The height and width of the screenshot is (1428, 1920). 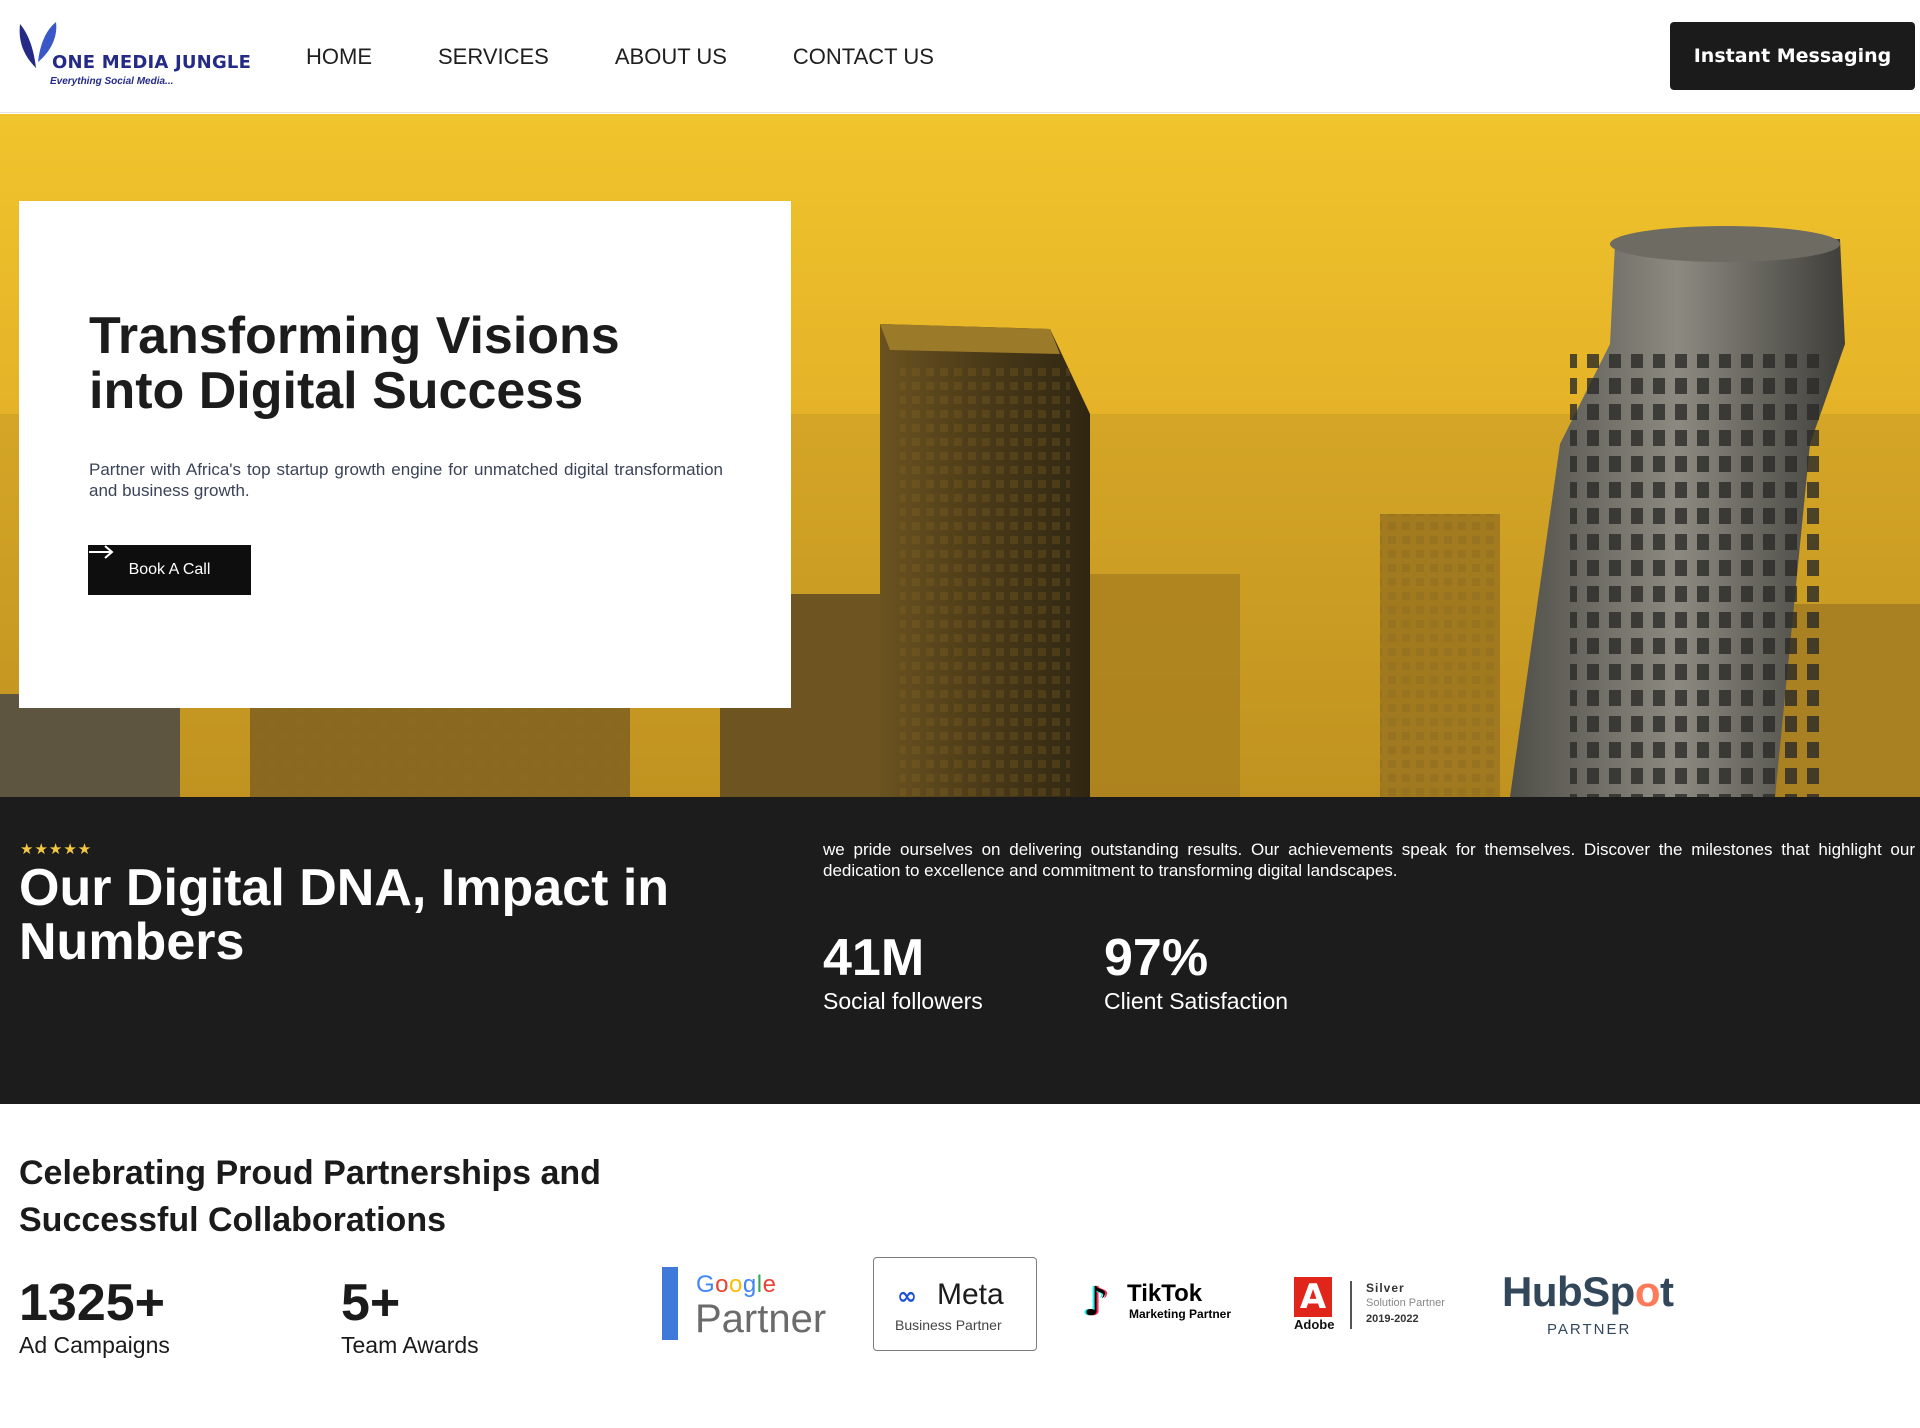 I want to click on stat-label: Team Awards, so click(x=410, y=1345).